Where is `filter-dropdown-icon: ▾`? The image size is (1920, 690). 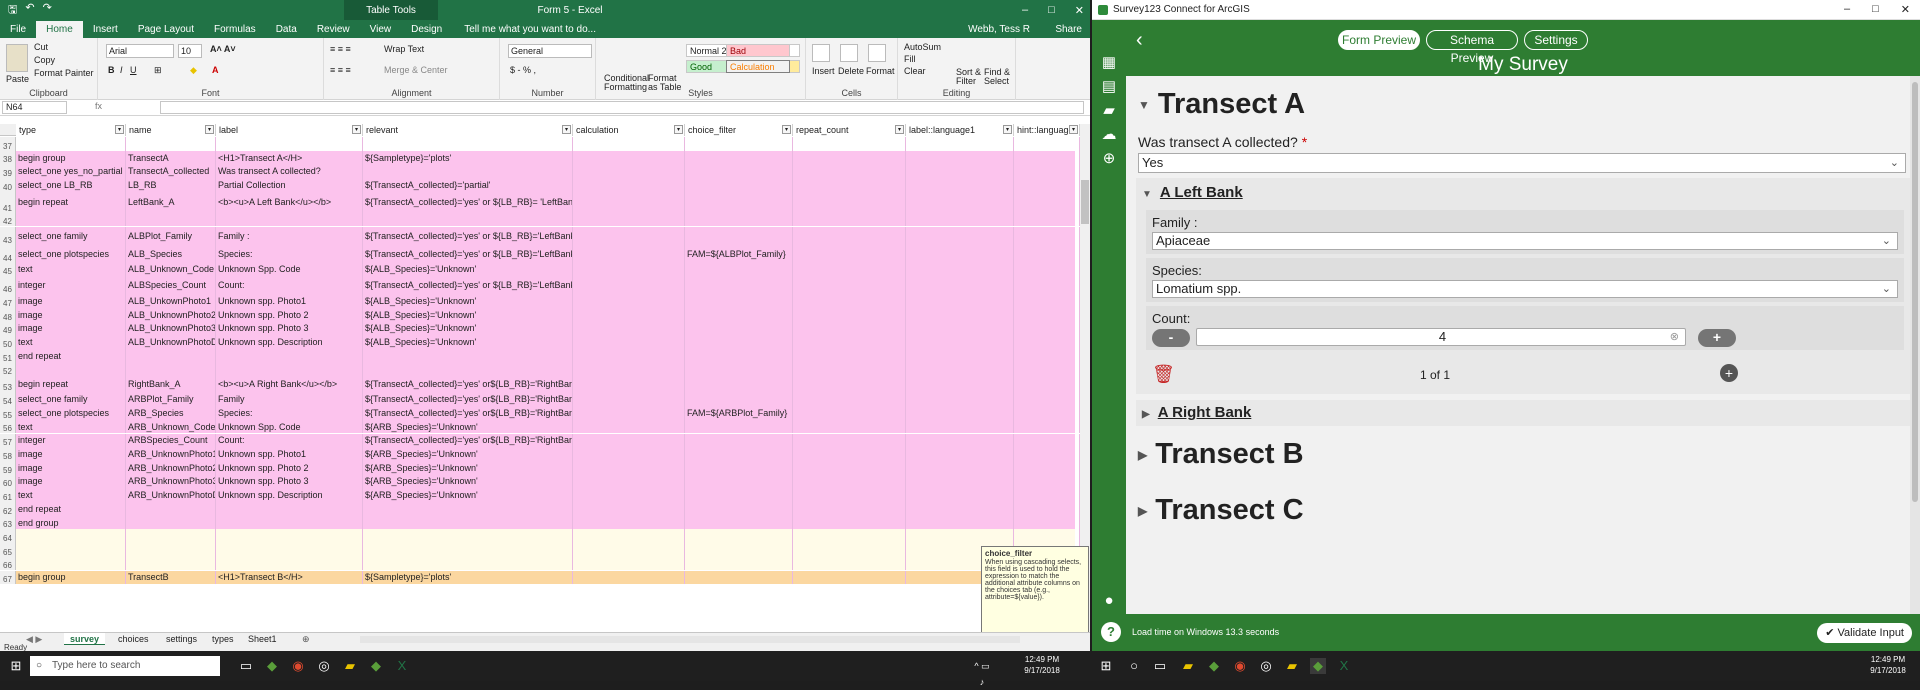 filter-dropdown-icon: ▾ is located at coordinates (119, 129).